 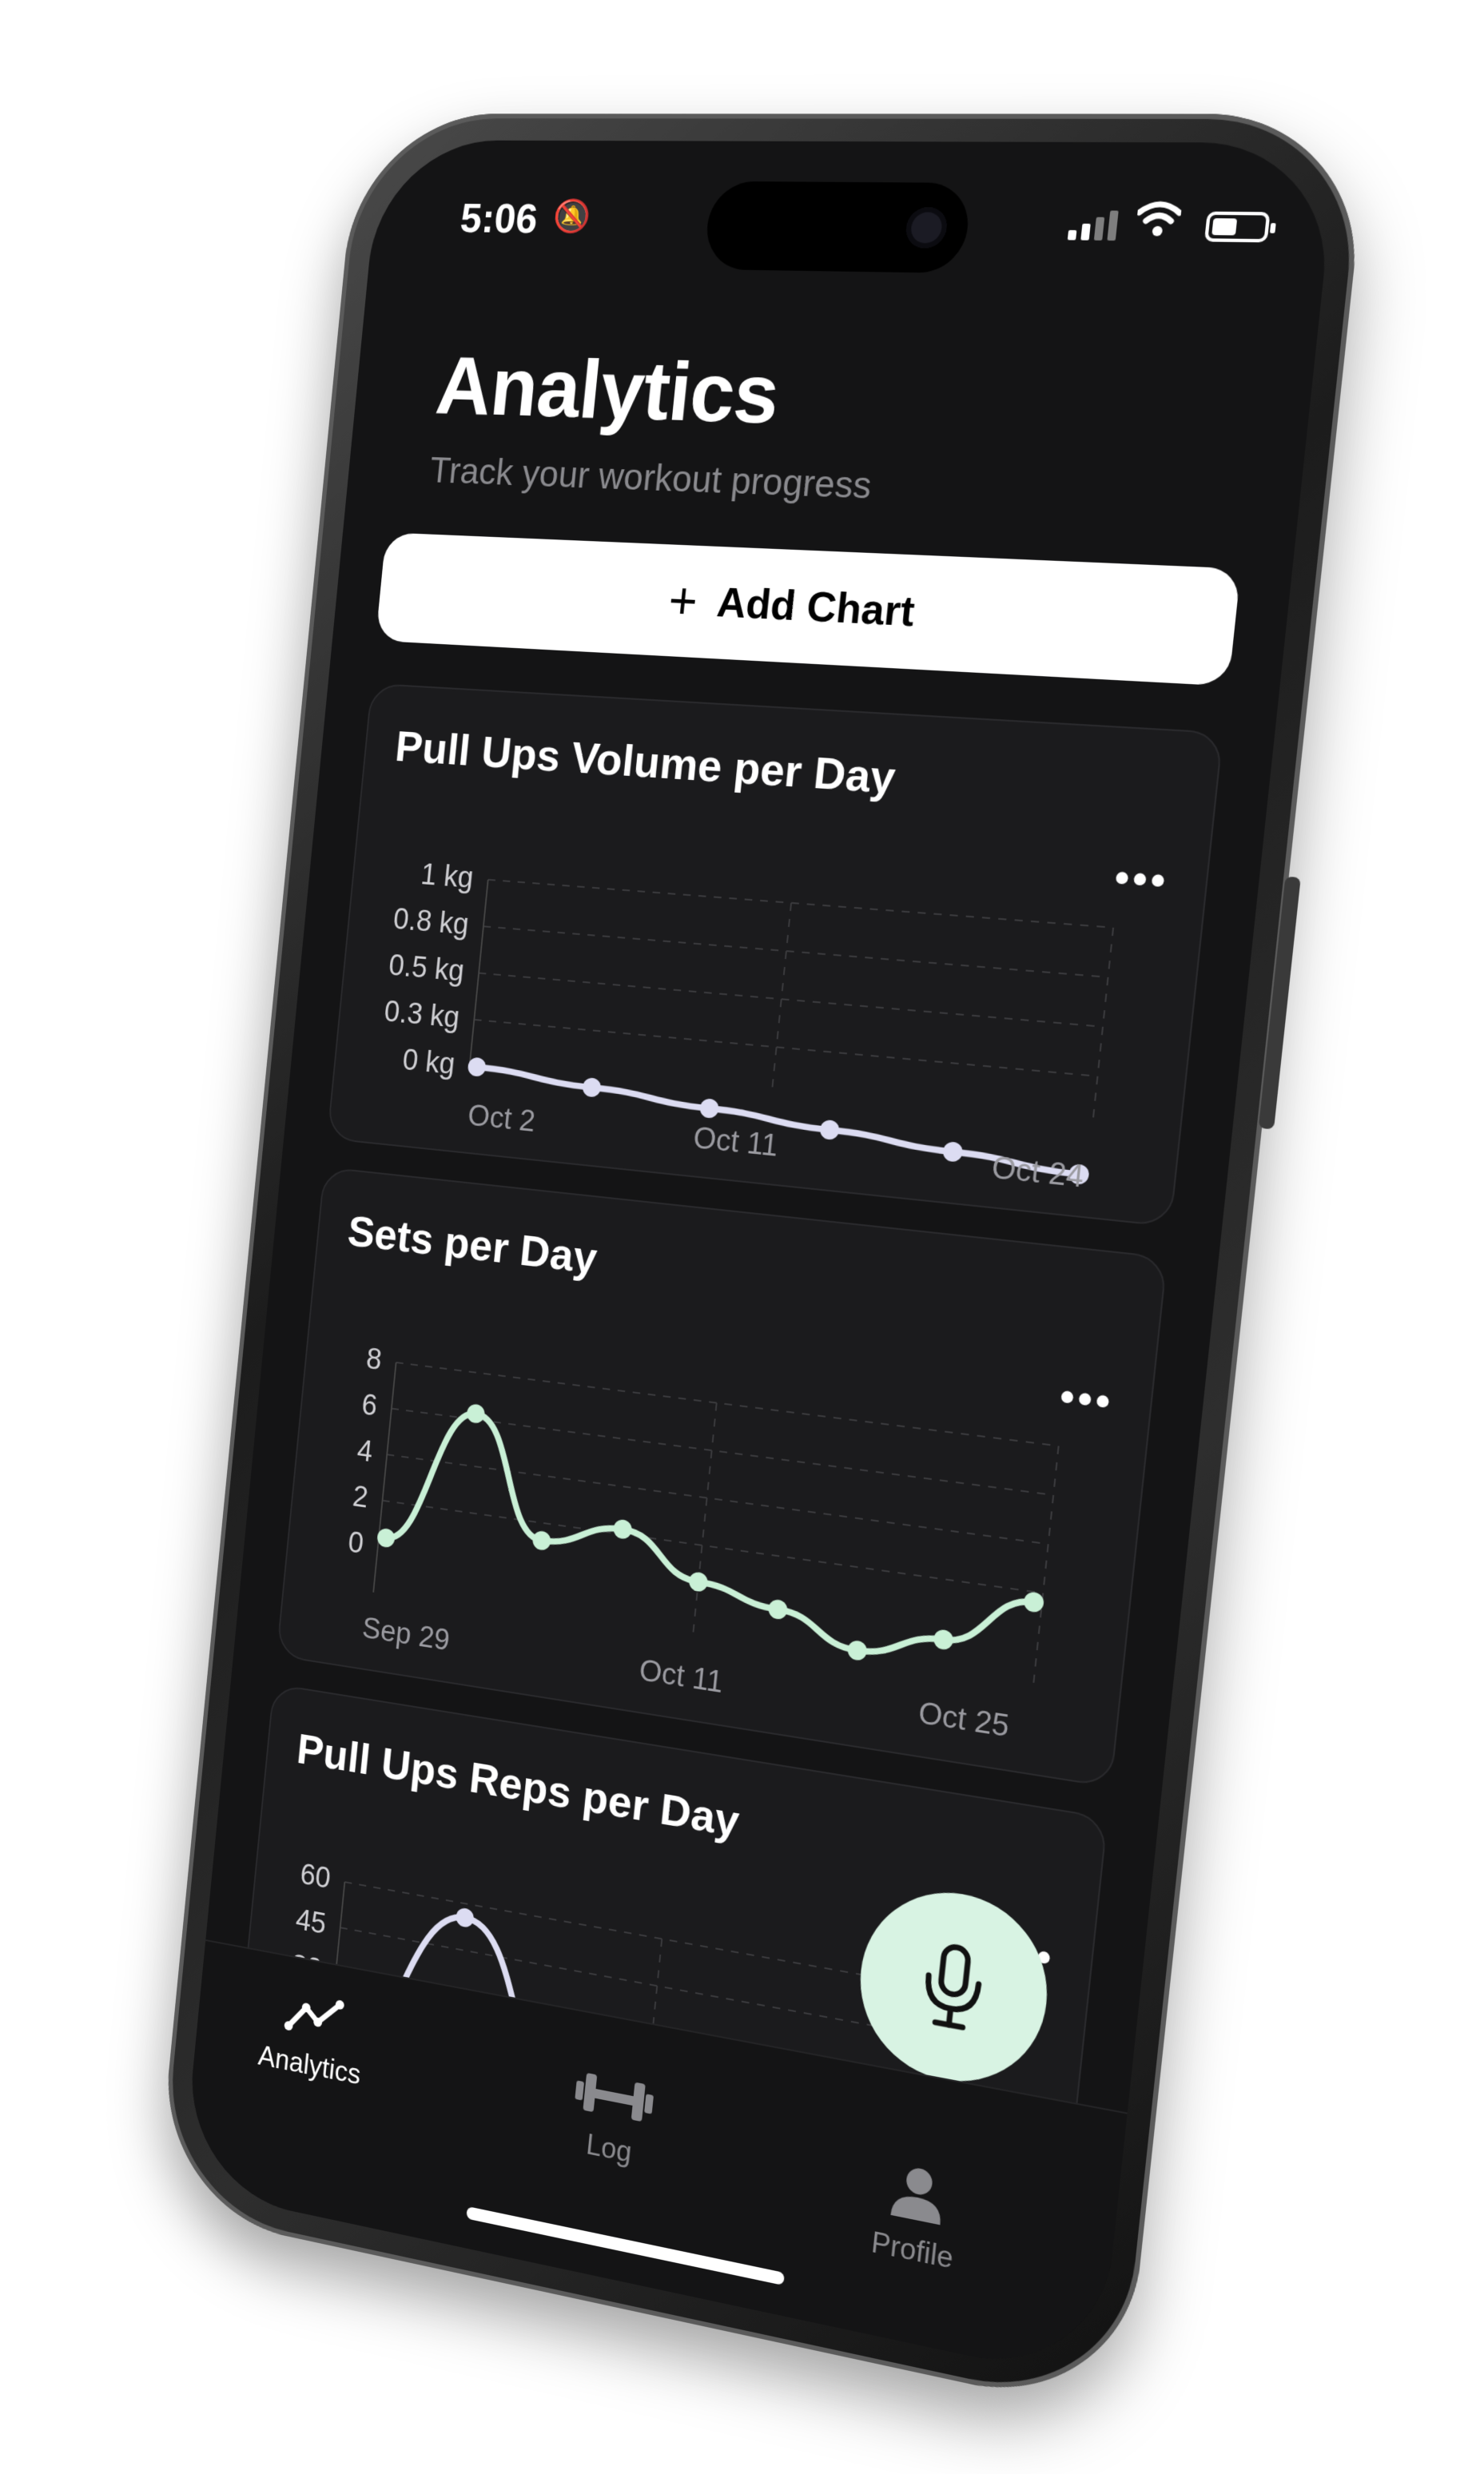 I want to click on y-tick: 8, so click(x=374, y=1359).